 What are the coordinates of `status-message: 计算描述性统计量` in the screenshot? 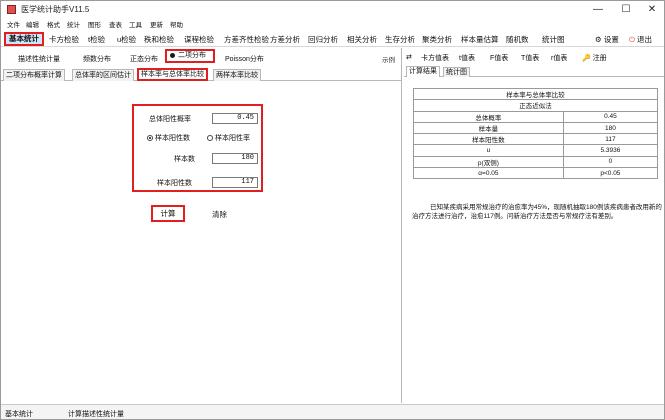 It's located at (96, 414).